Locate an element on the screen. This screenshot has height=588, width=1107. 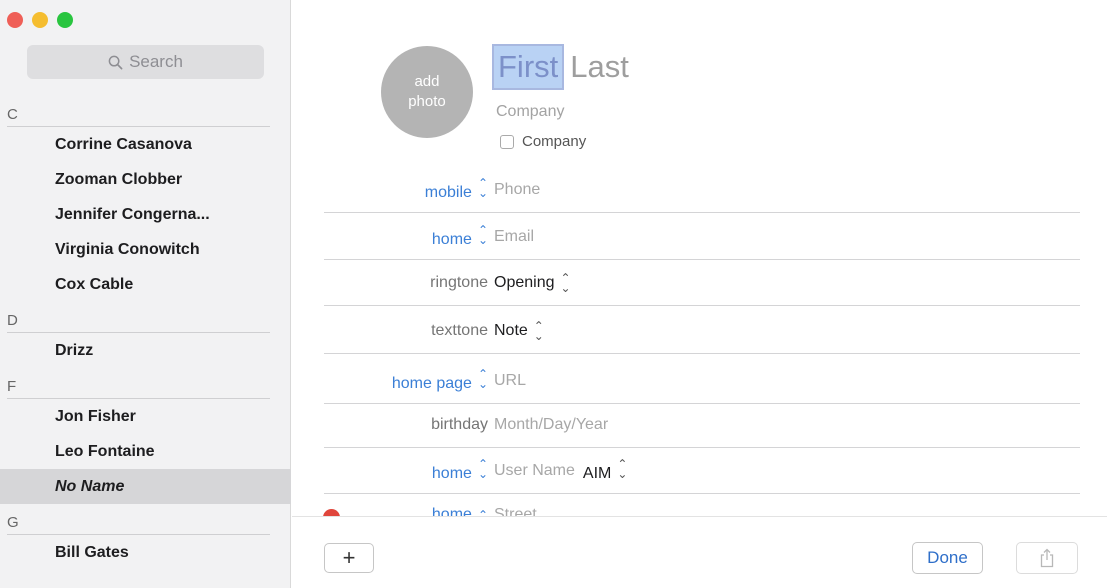
done-button: Done is located at coordinates (947, 558).